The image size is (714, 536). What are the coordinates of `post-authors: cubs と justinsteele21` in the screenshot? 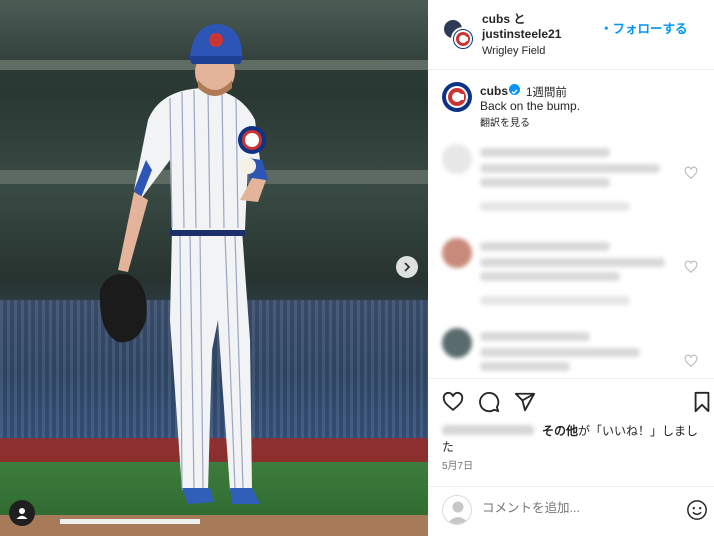 It's located at (521, 27).